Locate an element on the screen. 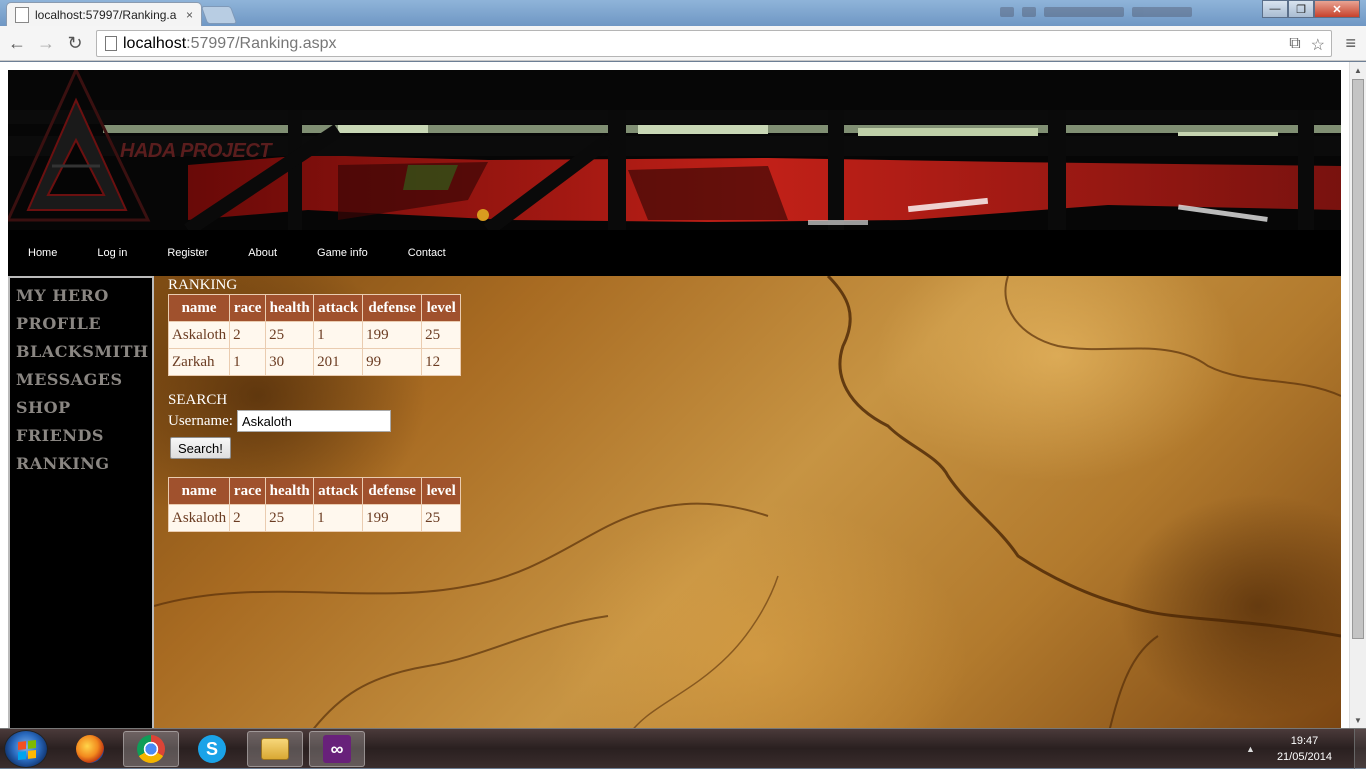 The width and height of the screenshot is (1366, 769). firefox-icon is located at coordinates (90, 749).